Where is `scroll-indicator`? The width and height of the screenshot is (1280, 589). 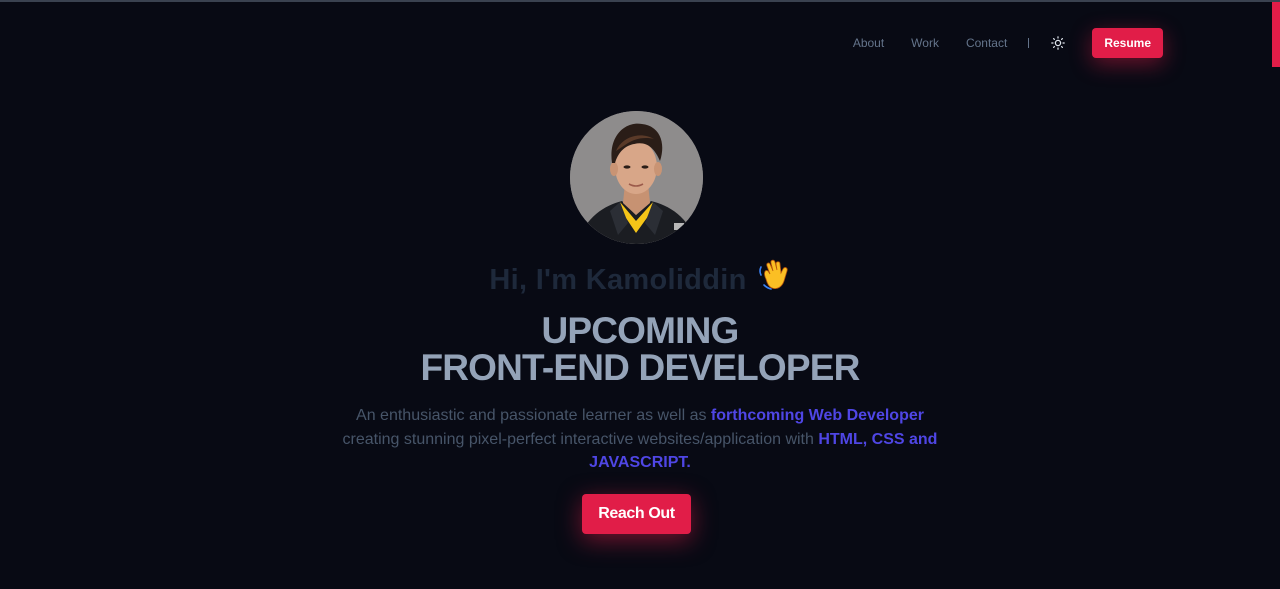 scroll-indicator is located at coordinates (1276, 34).